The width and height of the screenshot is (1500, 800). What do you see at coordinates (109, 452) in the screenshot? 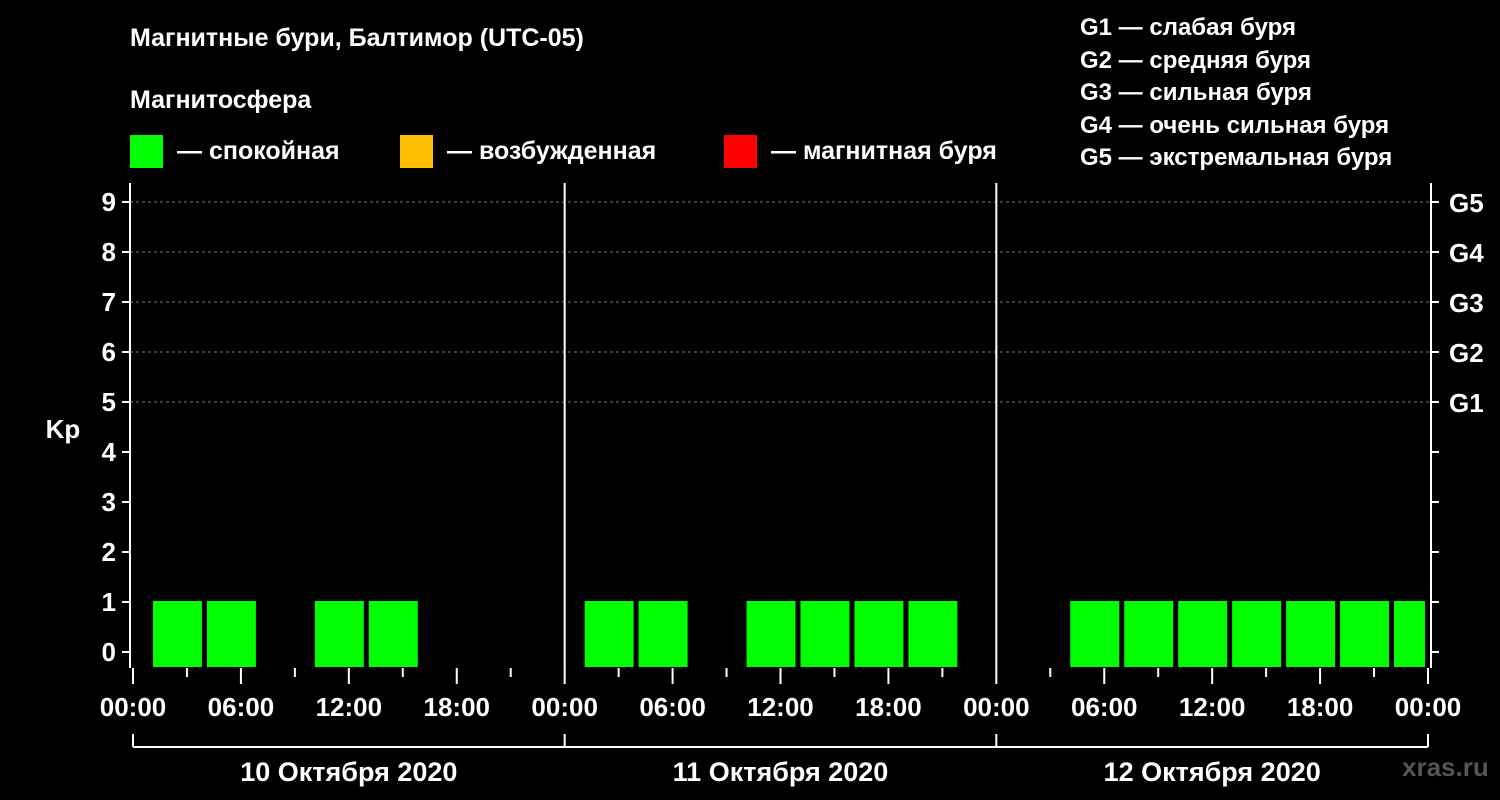
I see `y-tick-label: 4` at bounding box center [109, 452].